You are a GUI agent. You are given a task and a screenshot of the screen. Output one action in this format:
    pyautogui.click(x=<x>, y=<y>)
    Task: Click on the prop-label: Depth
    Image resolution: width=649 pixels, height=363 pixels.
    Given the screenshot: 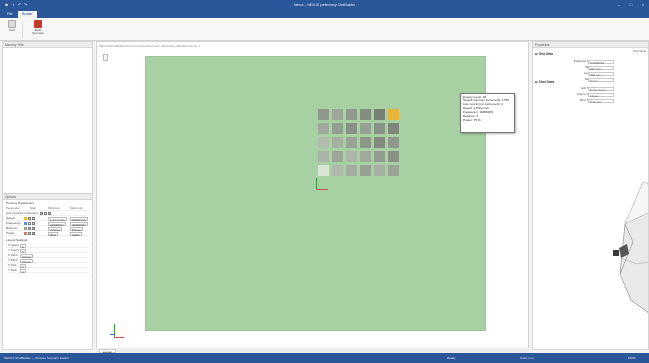 What is the action you would take?
    pyautogui.click(x=573, y=79)
    